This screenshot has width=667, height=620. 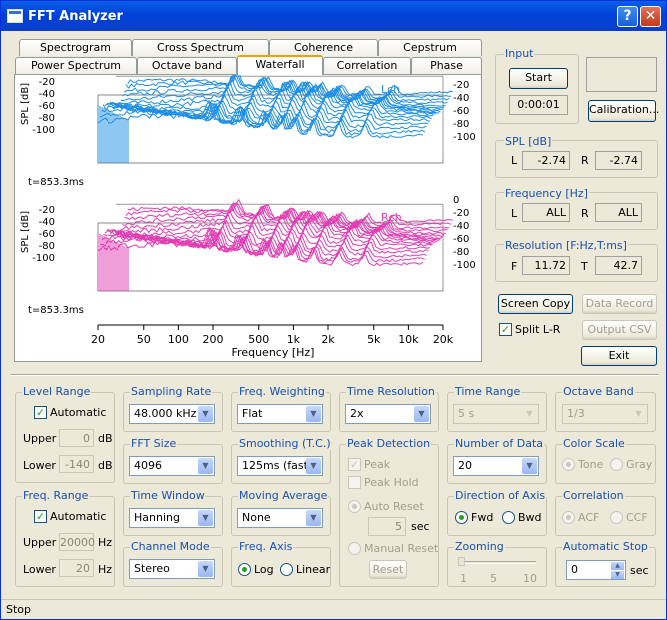 I want to click on rch-y-tick: -20, so click(x=47, y=210).